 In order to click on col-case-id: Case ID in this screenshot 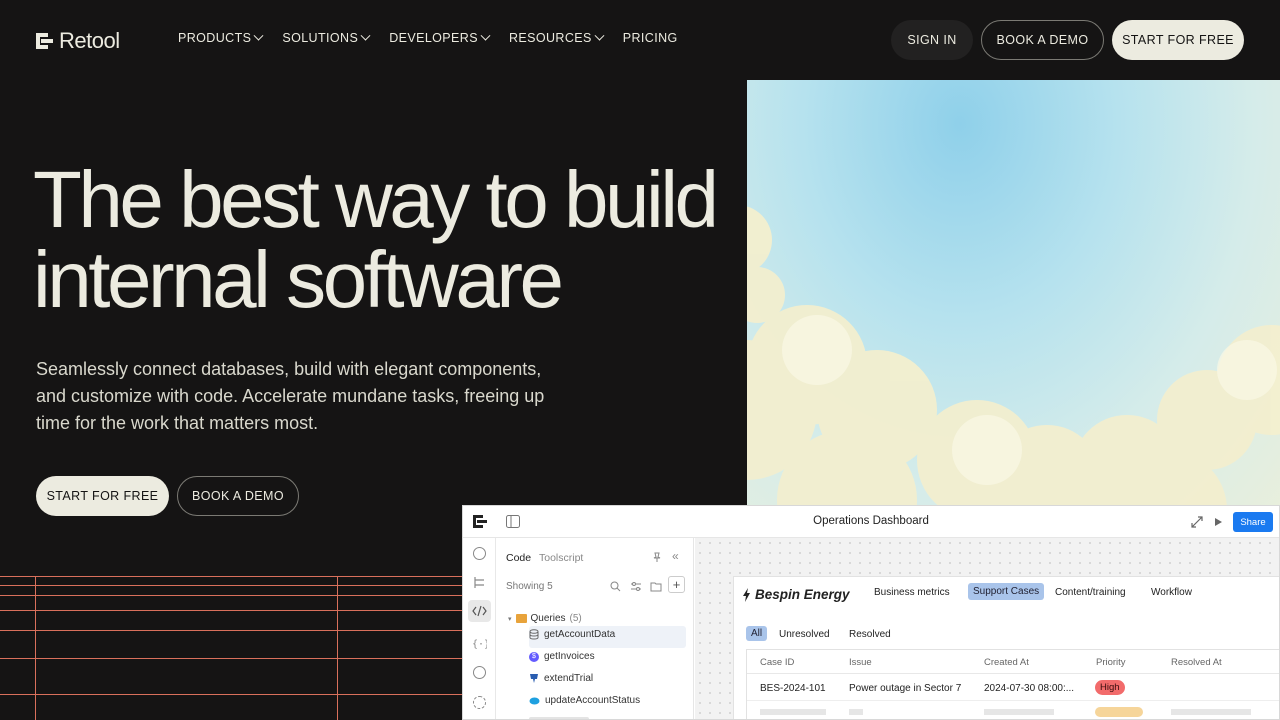, I will do `click(777, 662)`.